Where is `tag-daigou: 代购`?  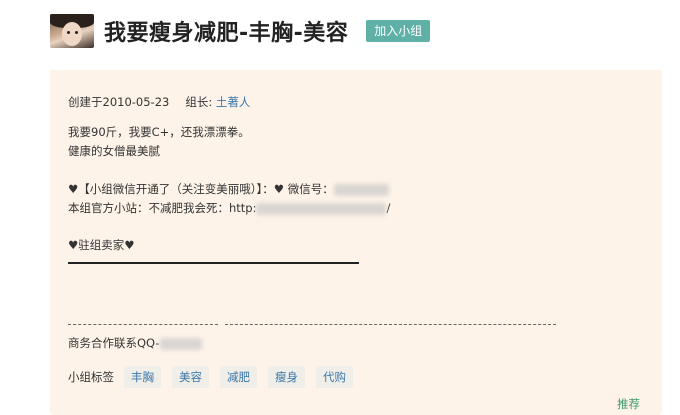 tag-daigou: 代购 is located at coordinates (334, 377).